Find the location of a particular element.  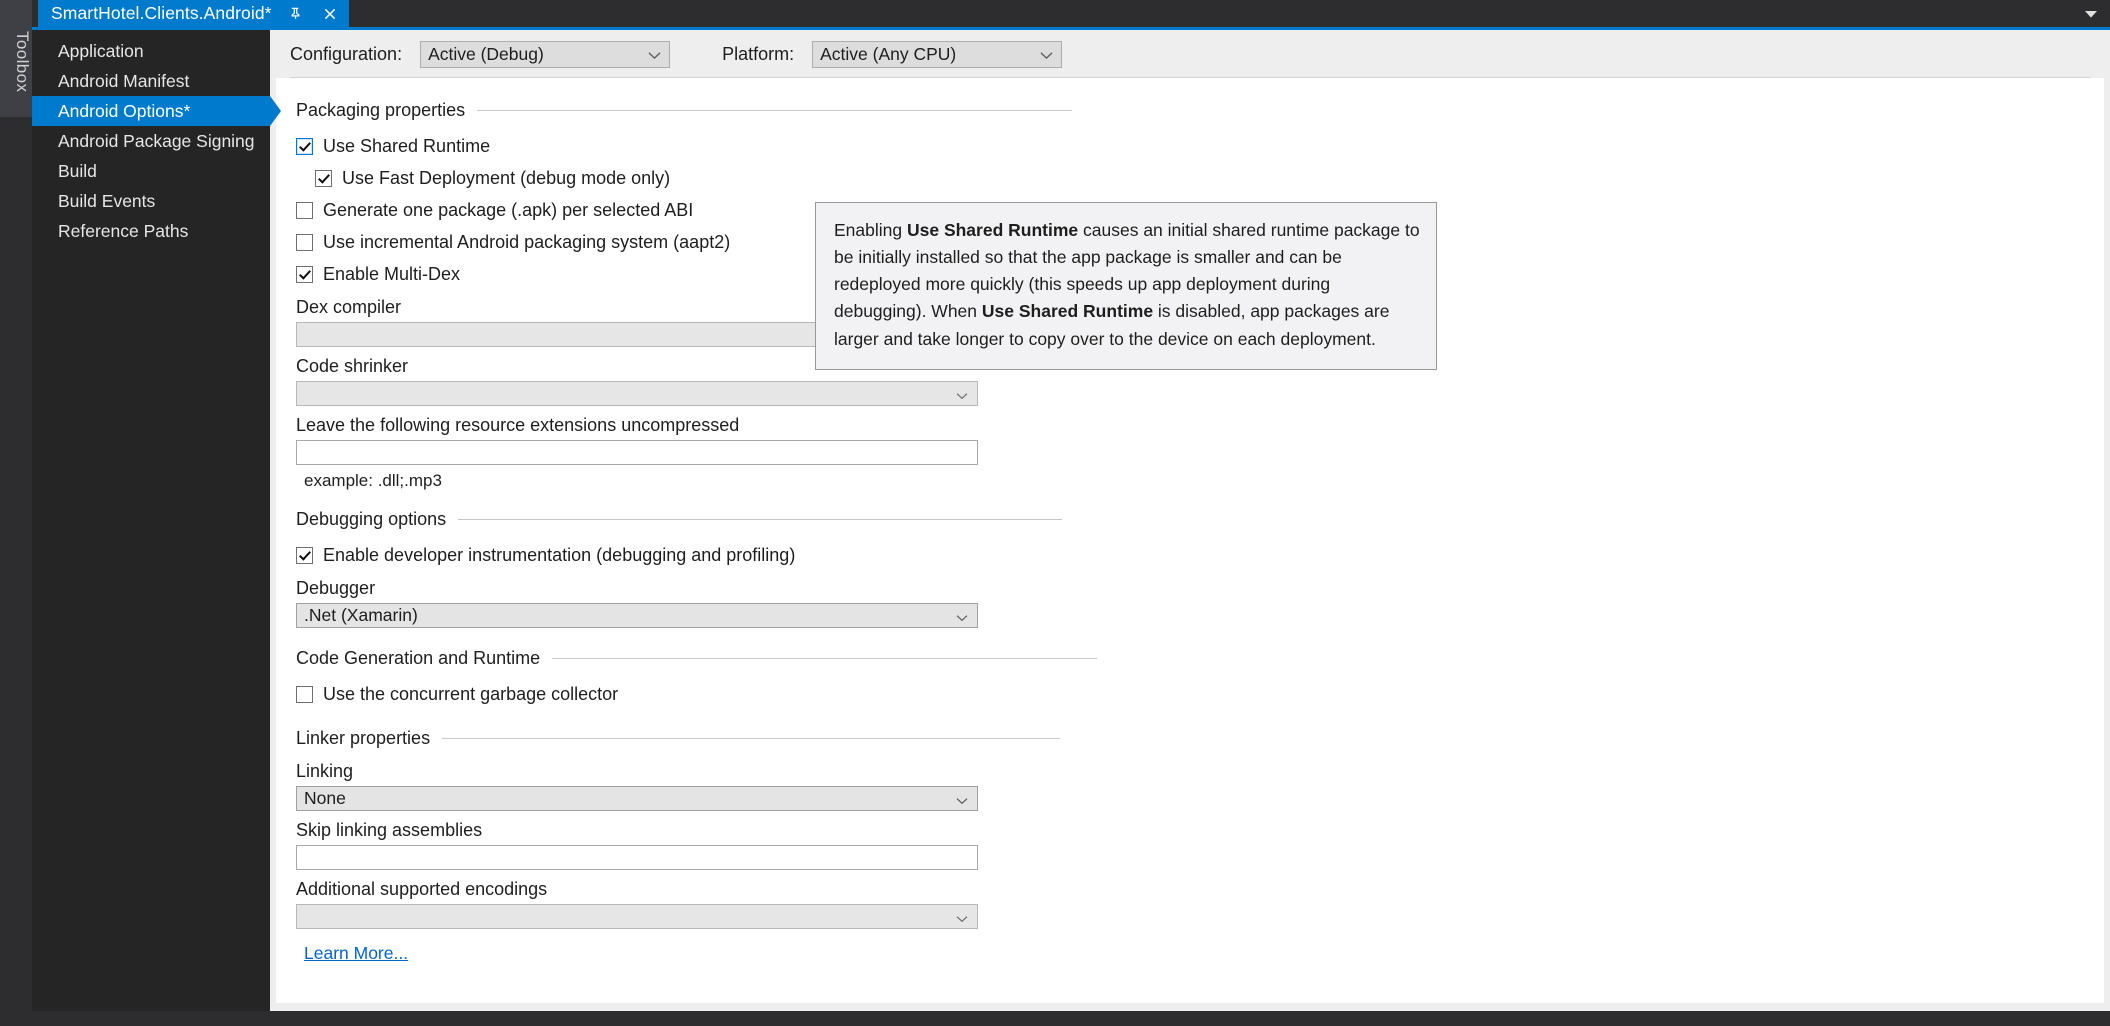

use-shared-runtime-checkbox is located at coordinates (304, 146).